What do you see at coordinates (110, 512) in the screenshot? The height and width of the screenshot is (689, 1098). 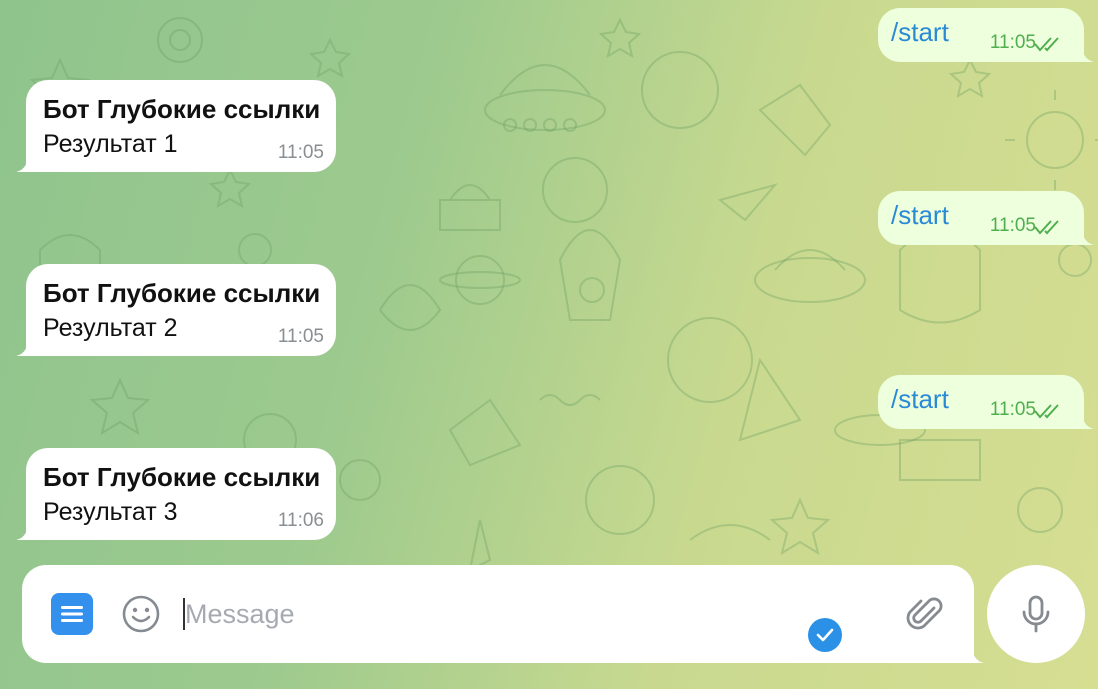 I see `message-text: Результат 3` at bounding box center [110, 512].